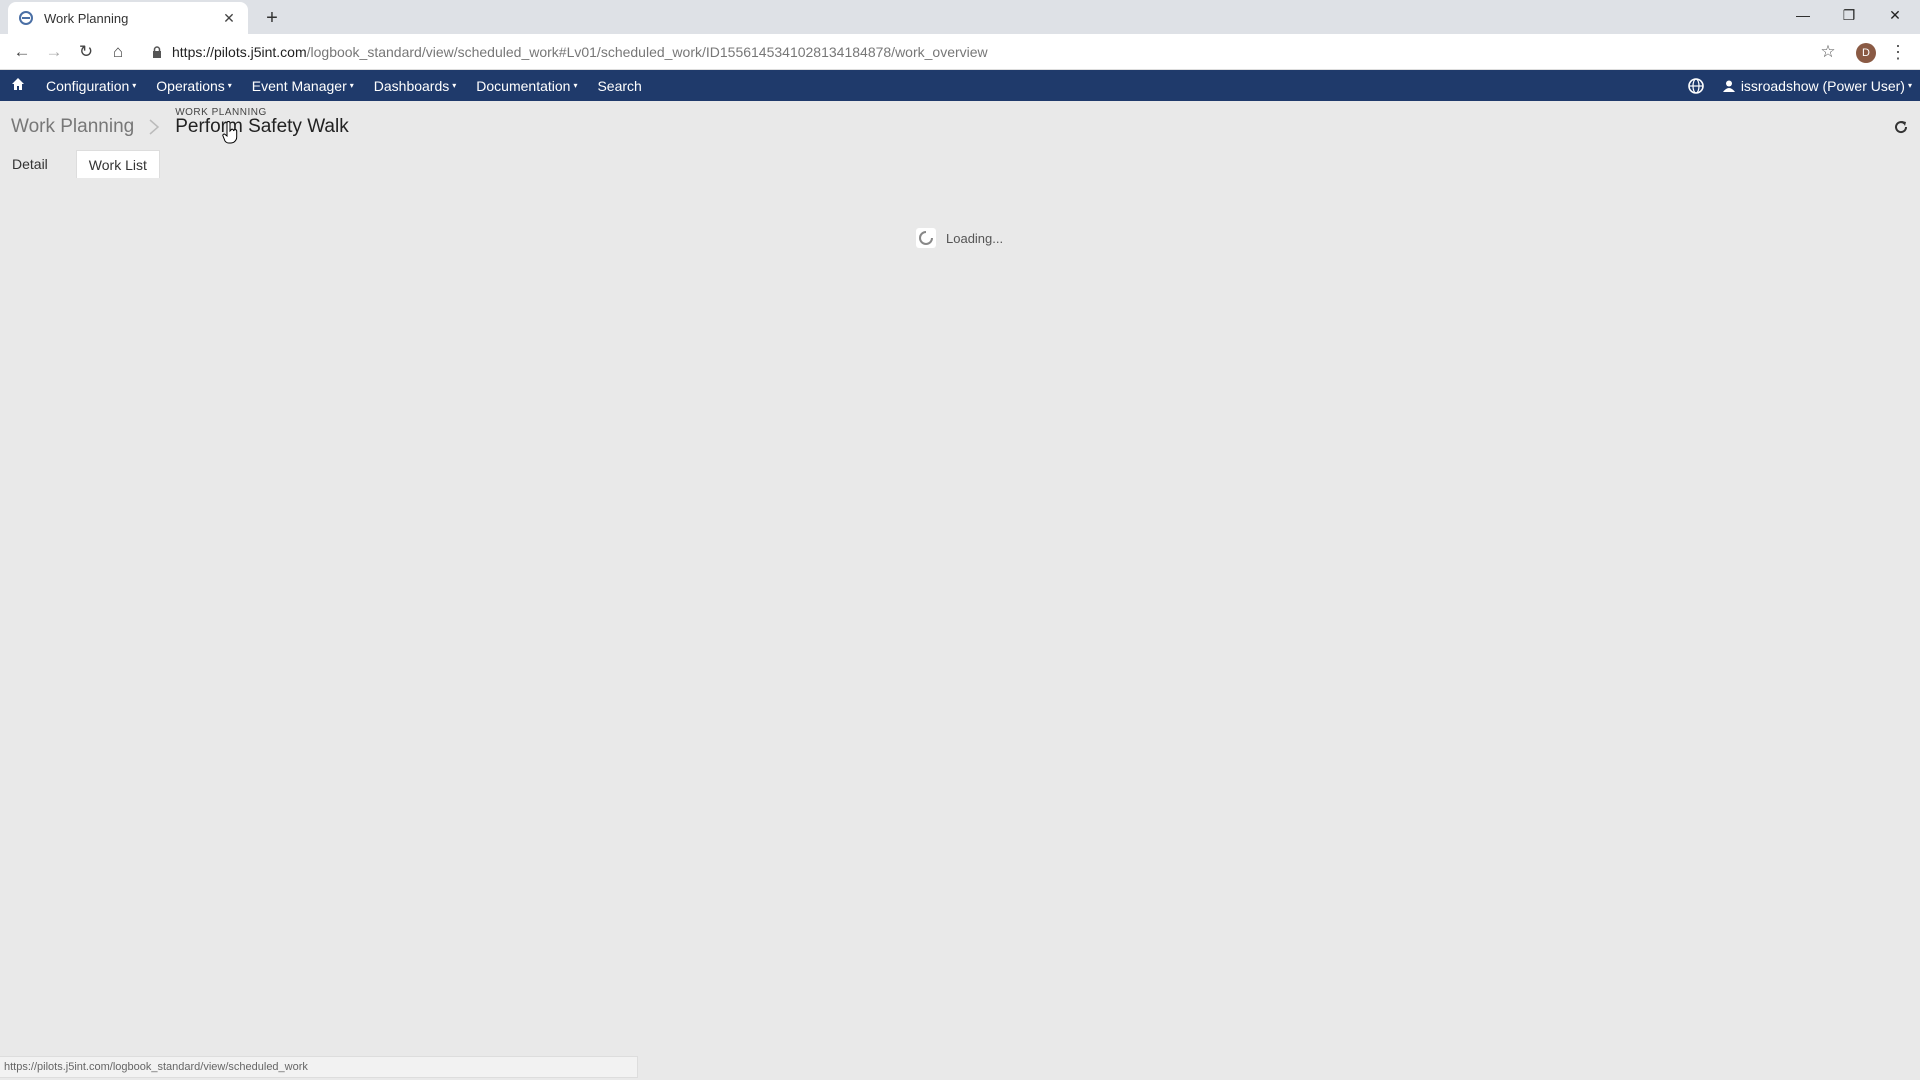 The height and width of the screenshot is (1080, 1920). I want to click on app-home-icon, so click(18, 85).